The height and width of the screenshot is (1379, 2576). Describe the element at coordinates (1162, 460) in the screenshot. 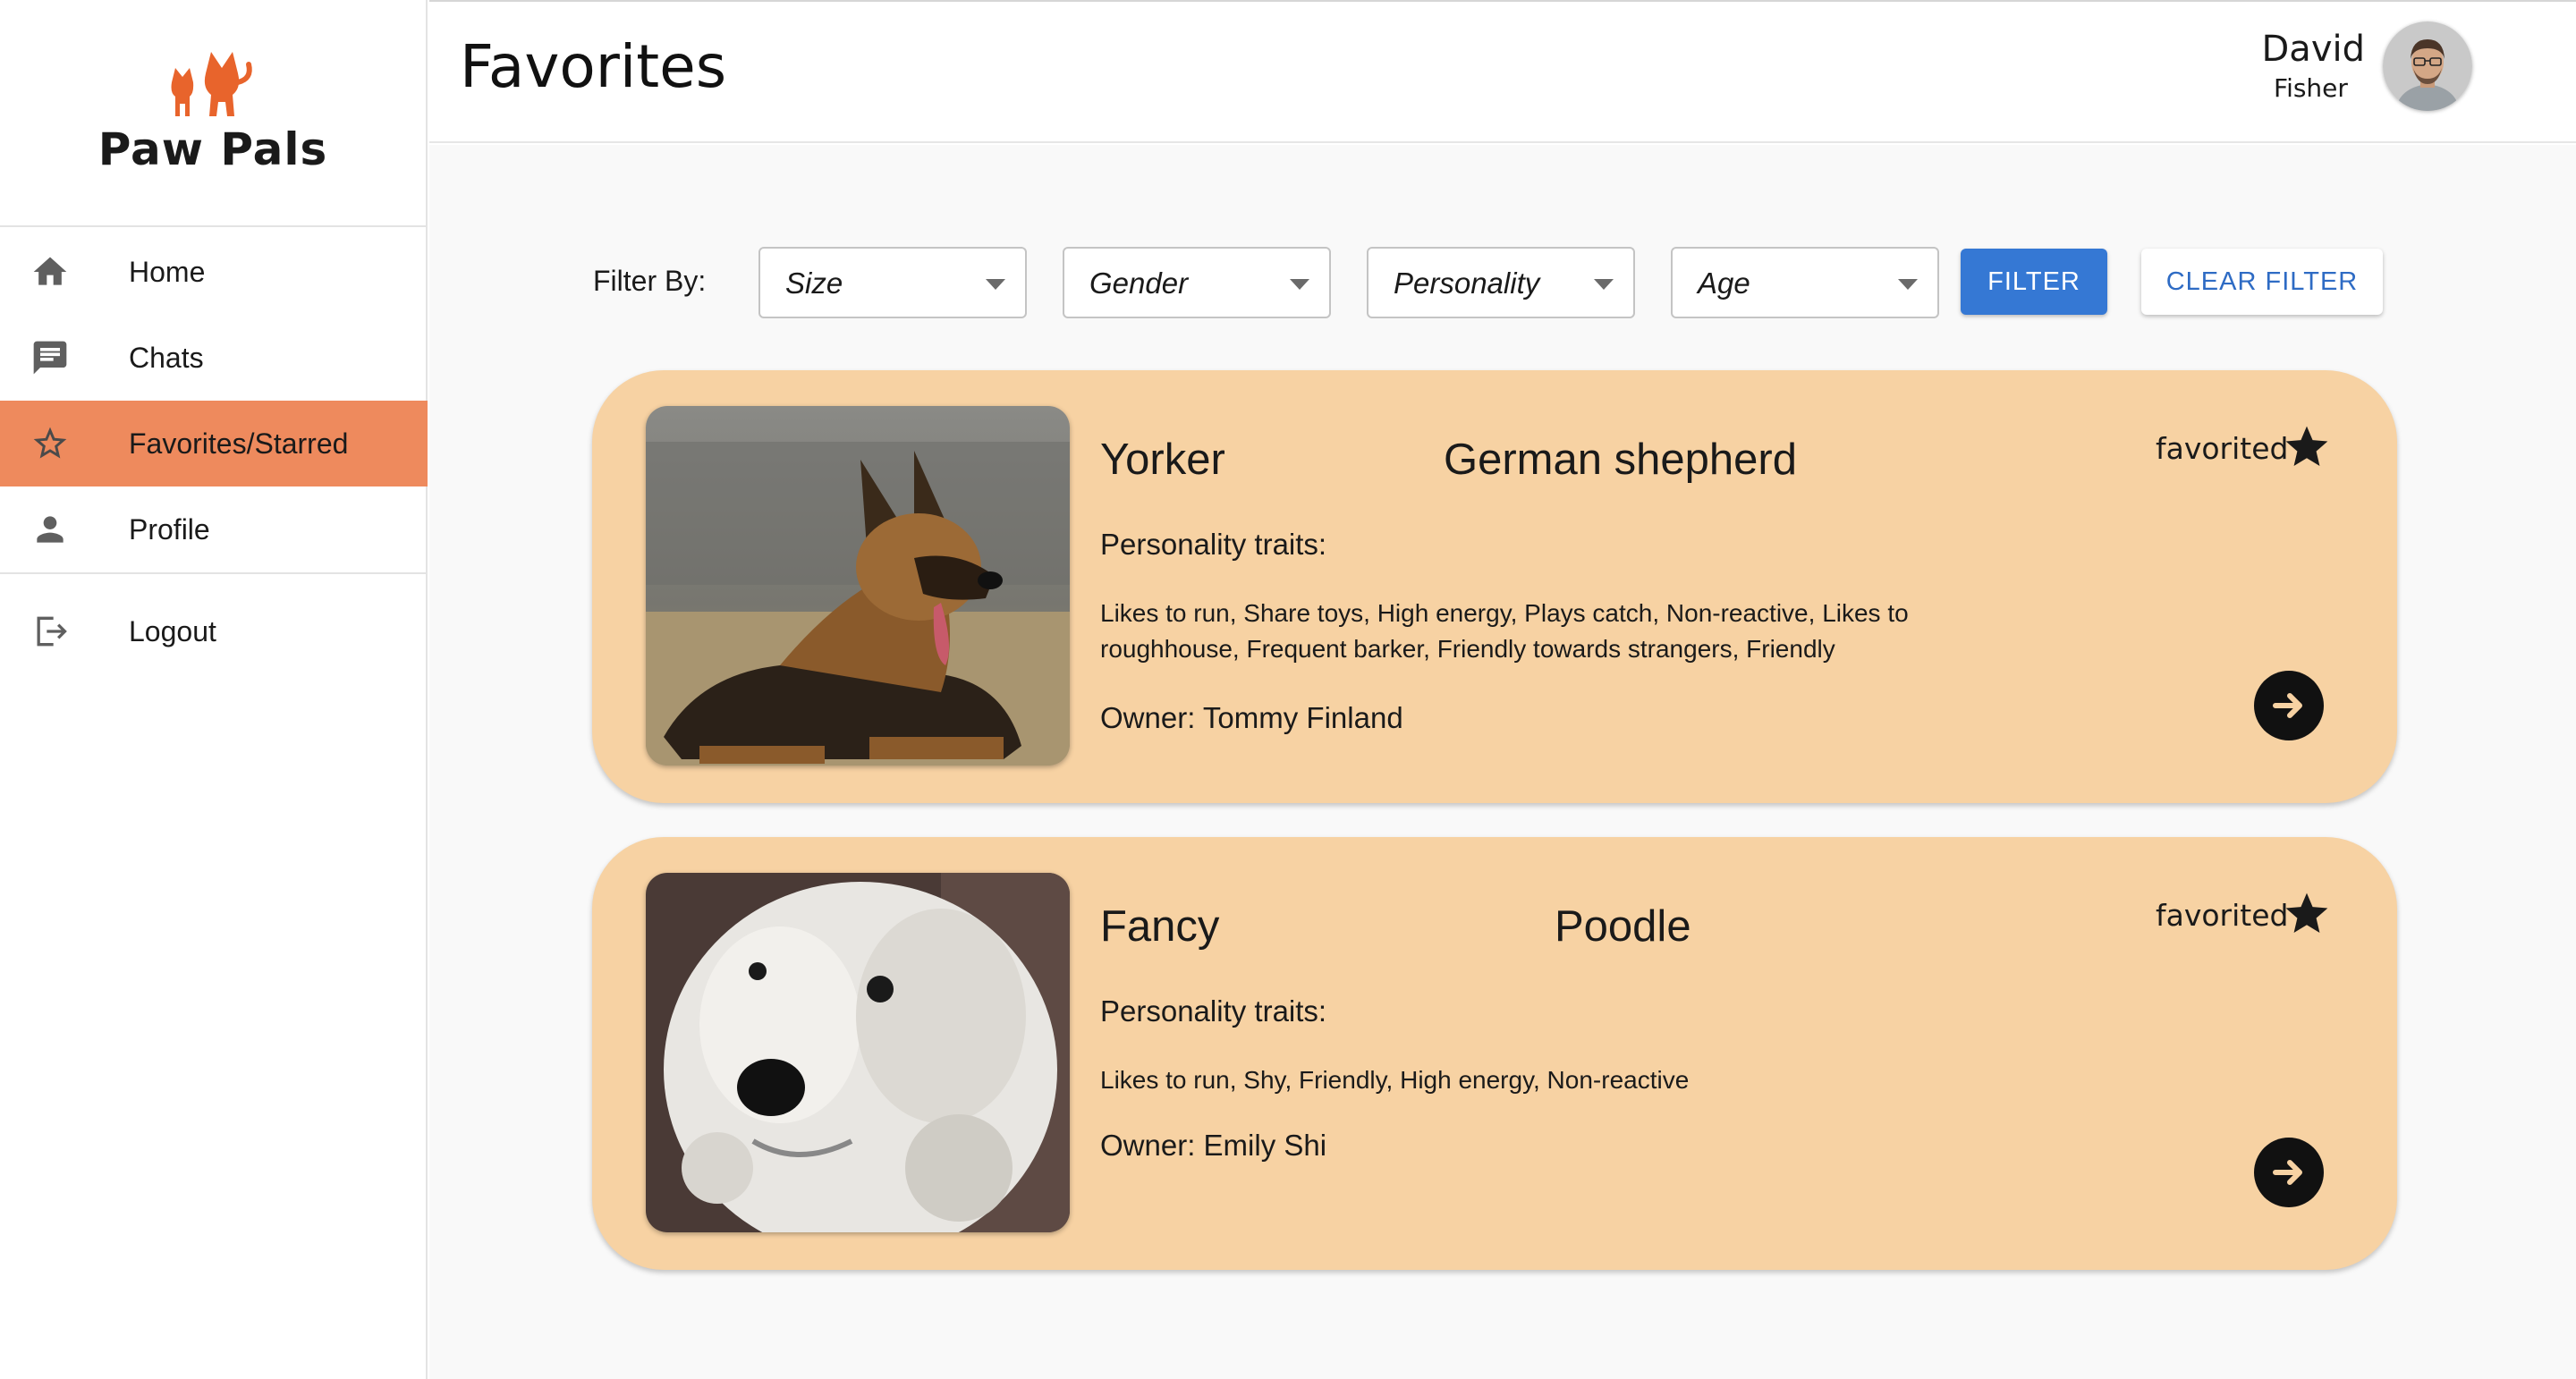

I see `pet-name: Yorker` at that location.